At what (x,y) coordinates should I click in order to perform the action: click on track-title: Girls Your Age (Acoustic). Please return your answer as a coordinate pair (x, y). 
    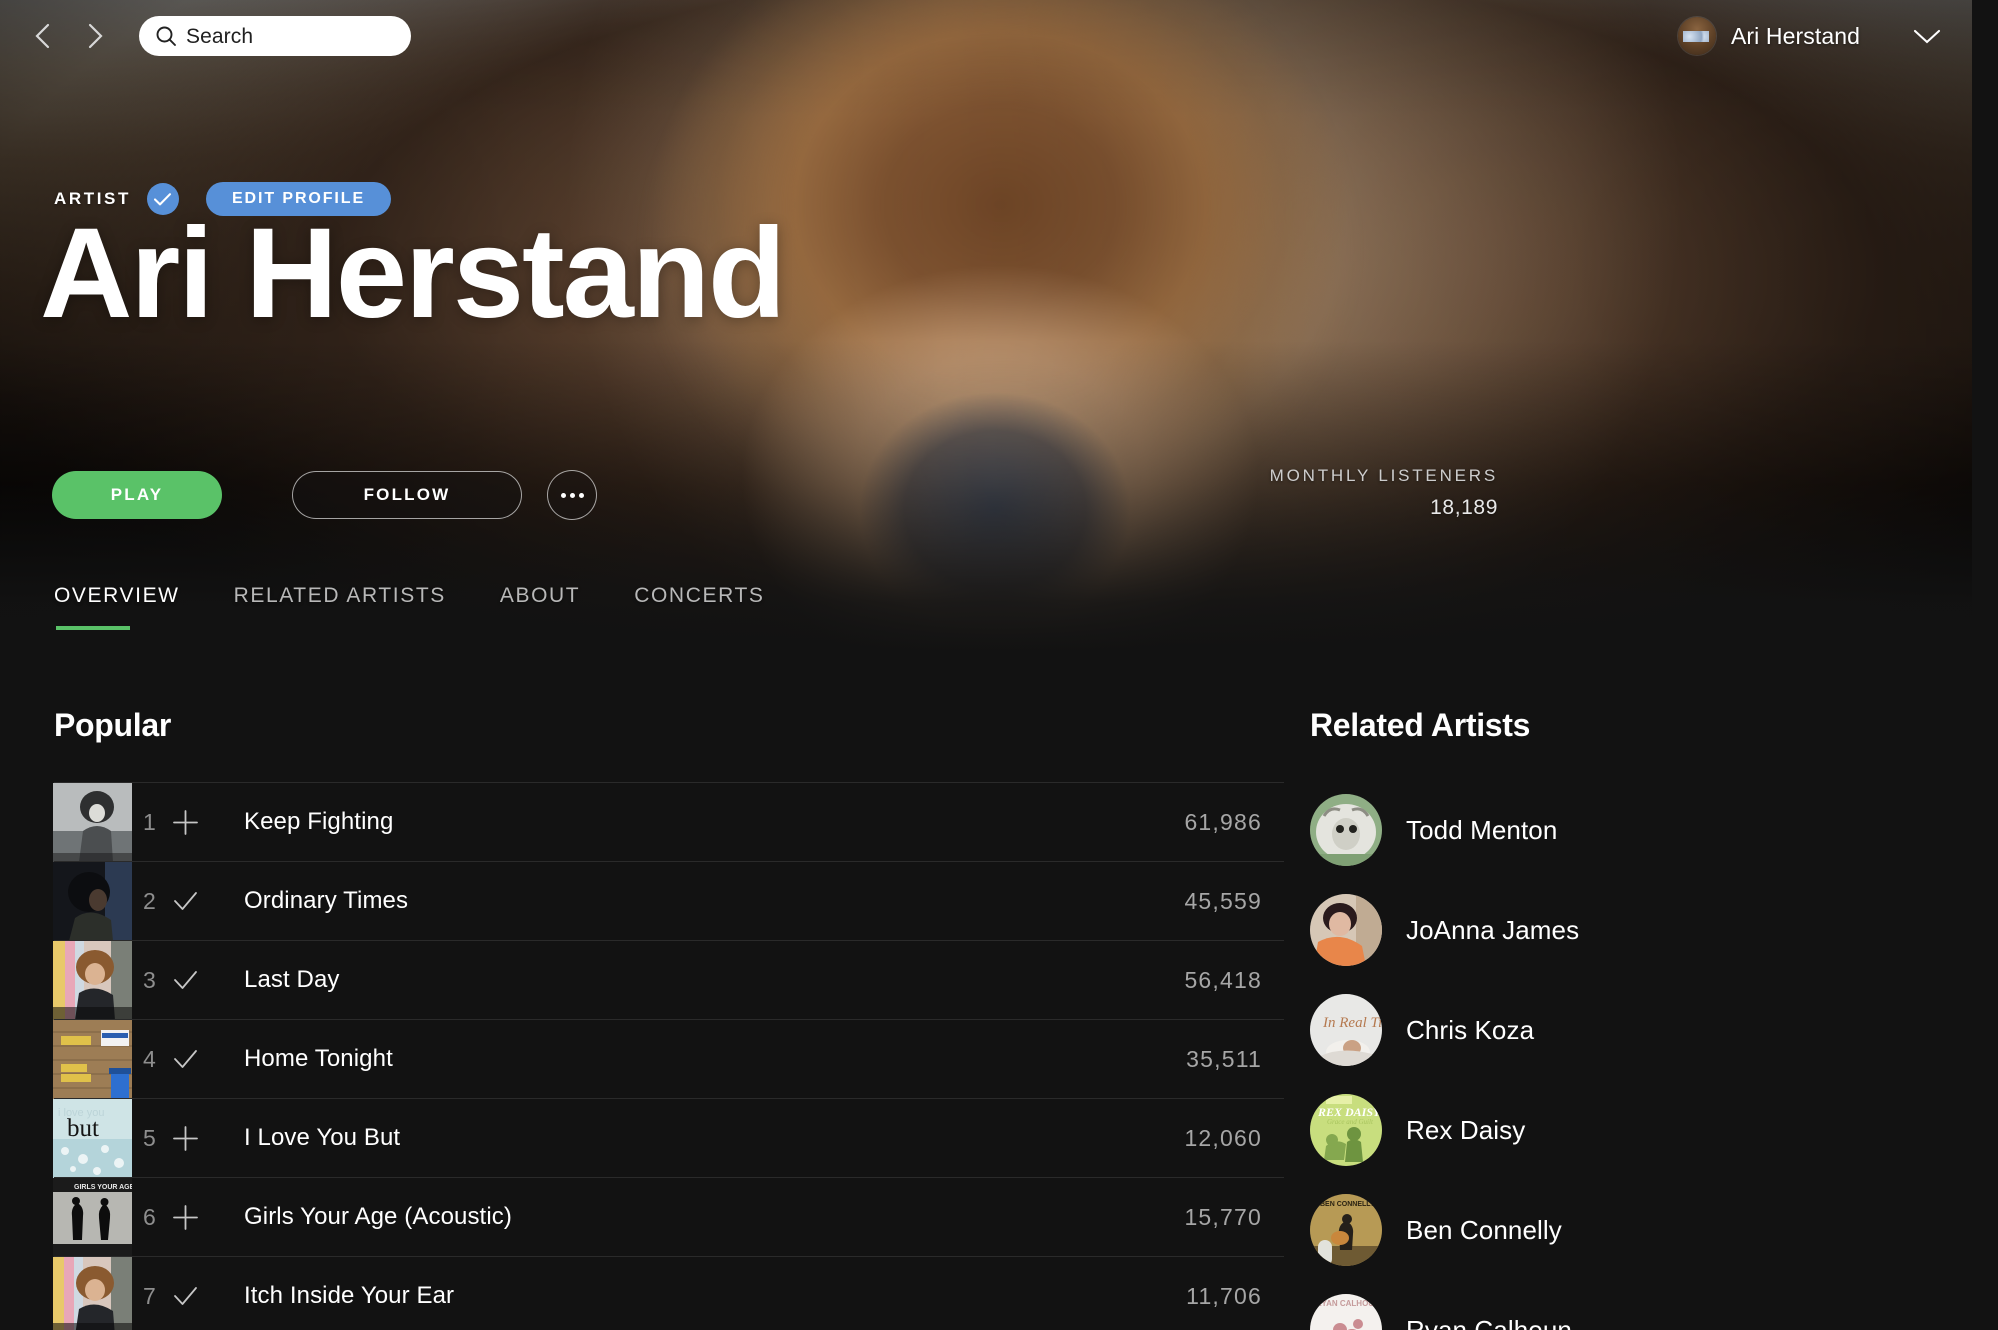
    Looking at the image, I should click on (378, 1216).